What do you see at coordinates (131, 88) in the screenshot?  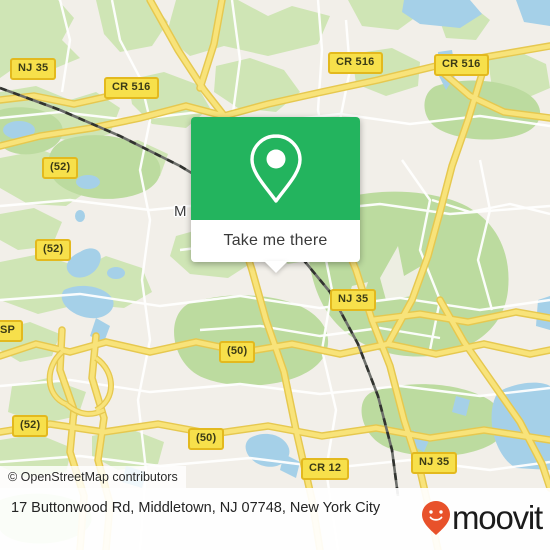 I see `shield-cr-516-north-left: CR 516` at bounding box center [131, 88].